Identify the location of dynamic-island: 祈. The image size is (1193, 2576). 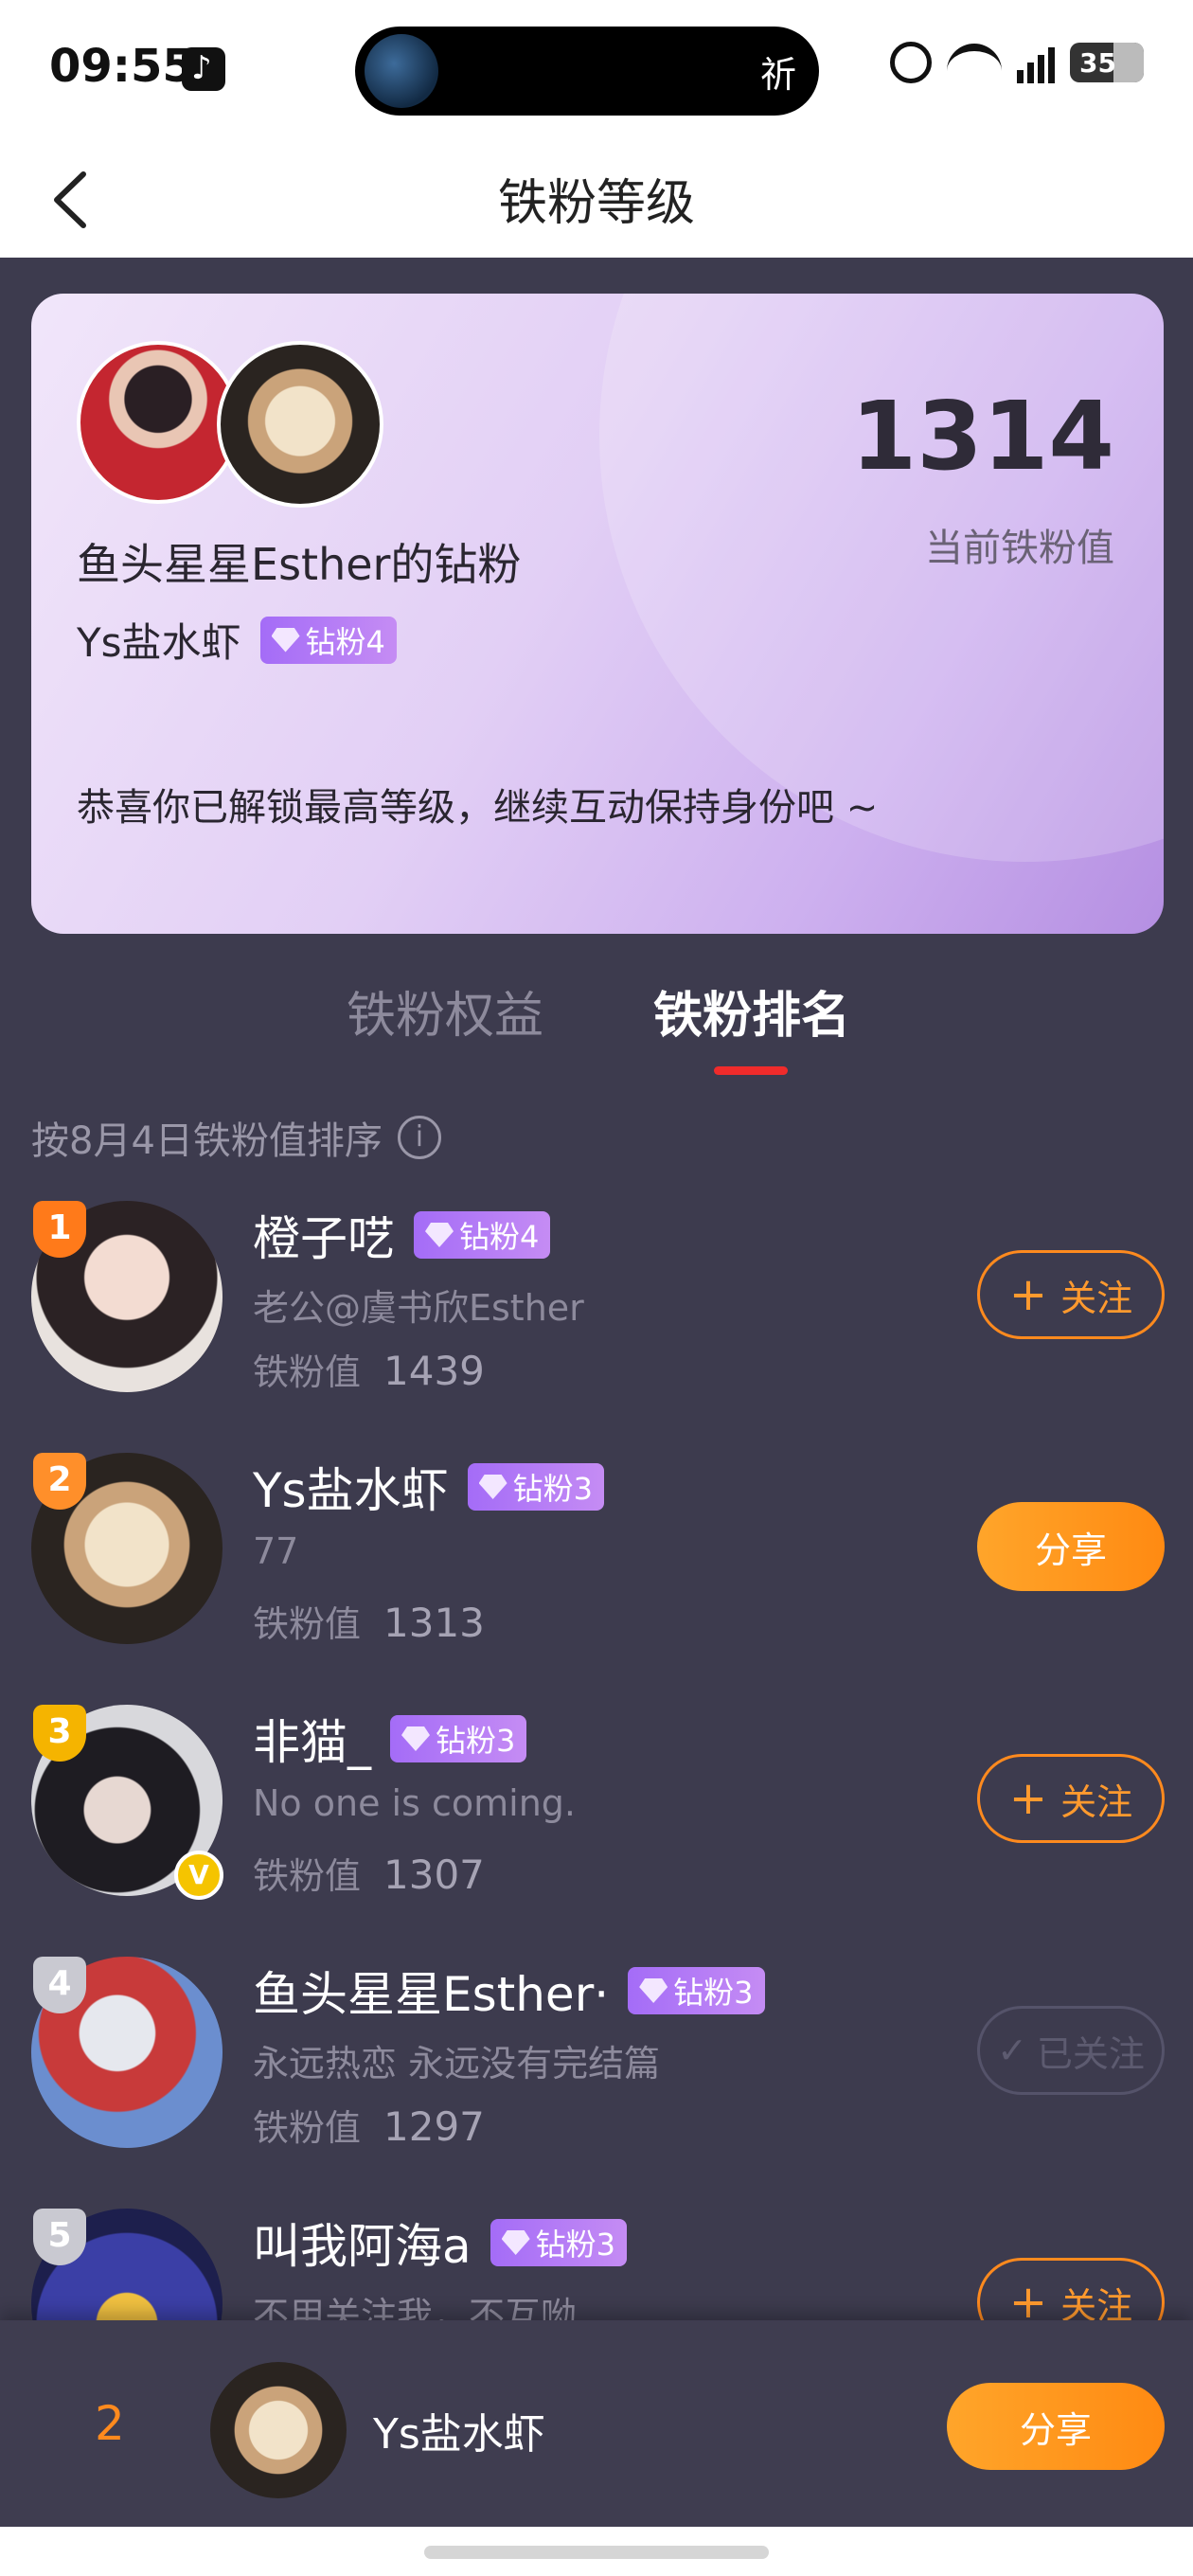
(587, 71).